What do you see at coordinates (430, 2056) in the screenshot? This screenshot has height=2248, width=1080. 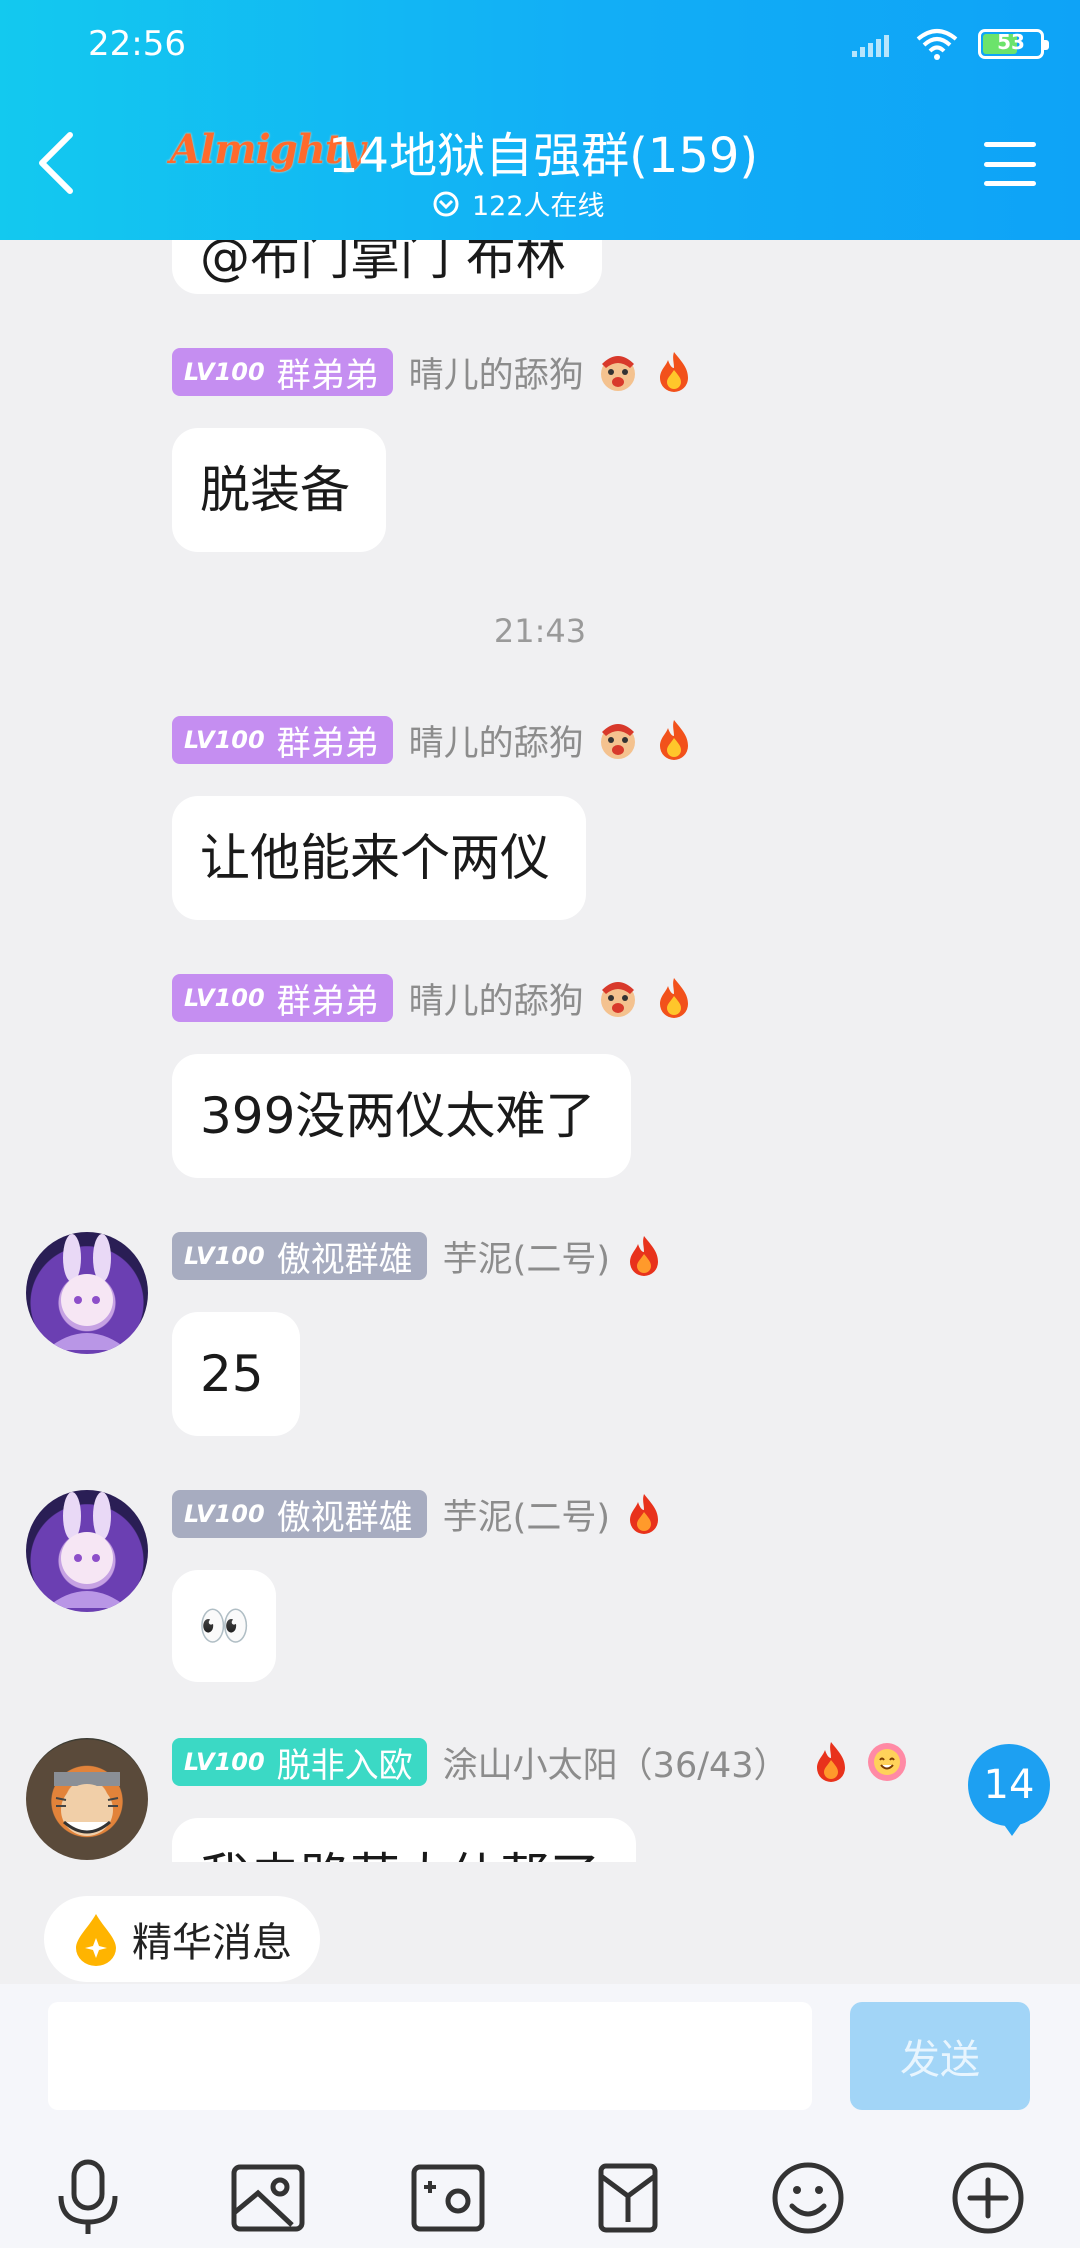 I see `message-input` at bounding box center [430, 2056].